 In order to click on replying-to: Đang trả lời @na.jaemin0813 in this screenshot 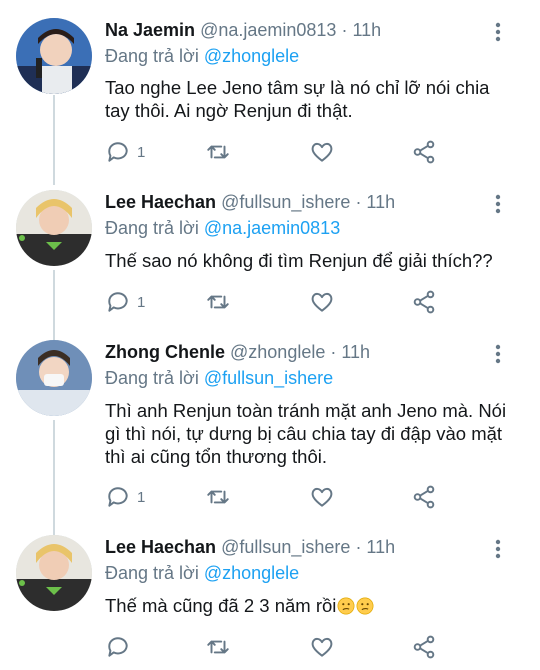, I will do `click(222, 228)`.